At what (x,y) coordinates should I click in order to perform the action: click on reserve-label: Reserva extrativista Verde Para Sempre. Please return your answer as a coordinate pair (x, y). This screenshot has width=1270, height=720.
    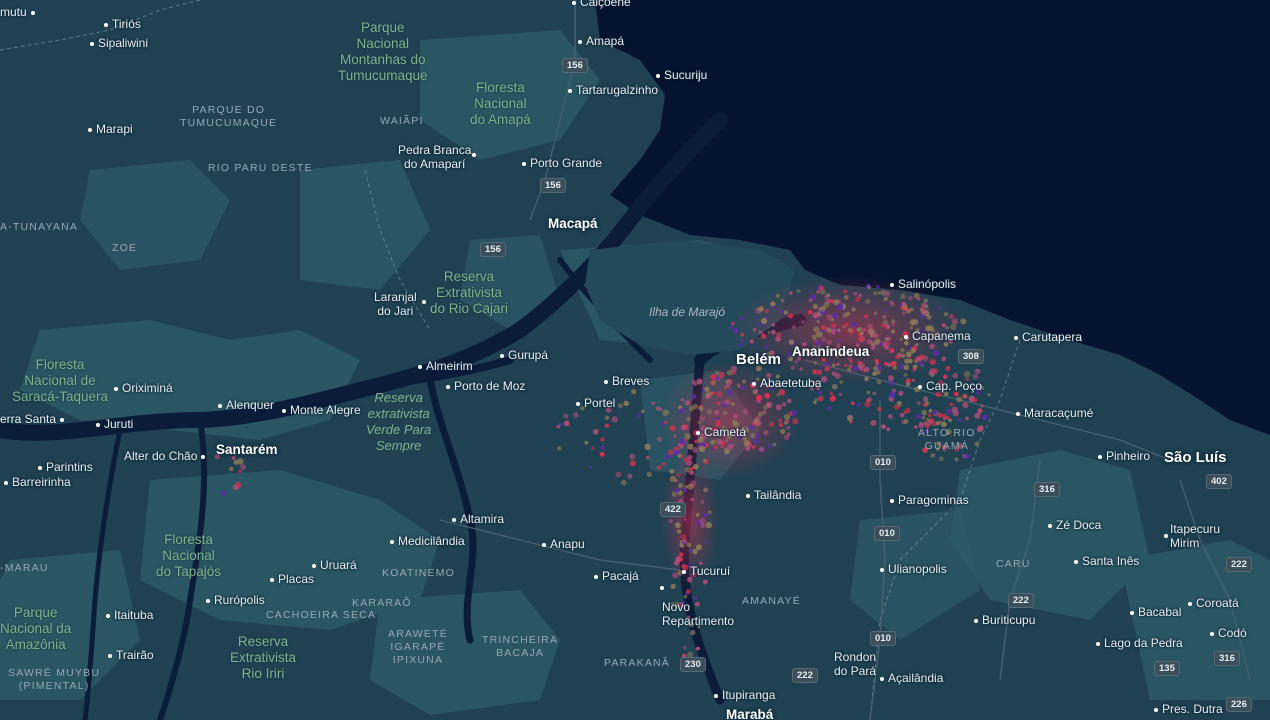
    Looking at the image, I should click on (398, 422).